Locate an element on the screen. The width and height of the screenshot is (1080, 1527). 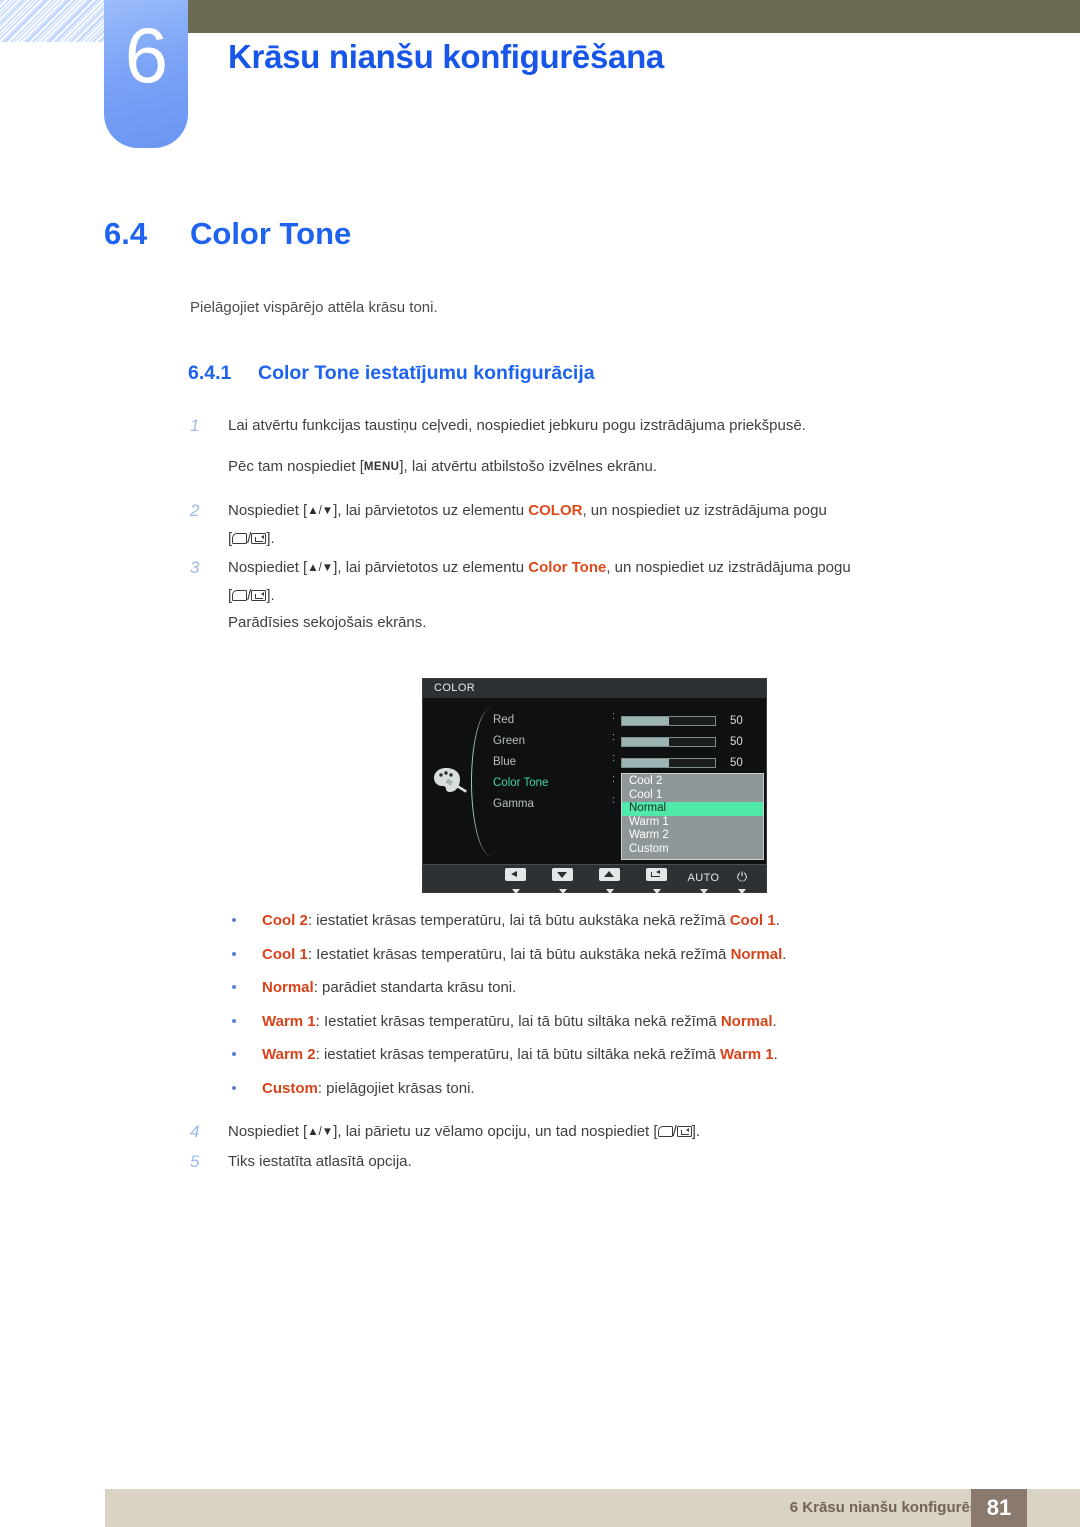
osd-menu-labels: Red Green Blue Color Tone Gamma is located at coordinates (520, 762).